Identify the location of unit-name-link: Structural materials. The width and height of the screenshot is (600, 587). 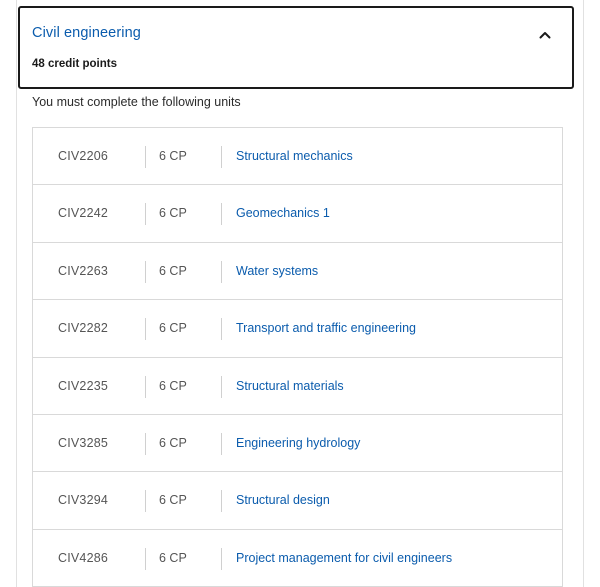
(290, 386).